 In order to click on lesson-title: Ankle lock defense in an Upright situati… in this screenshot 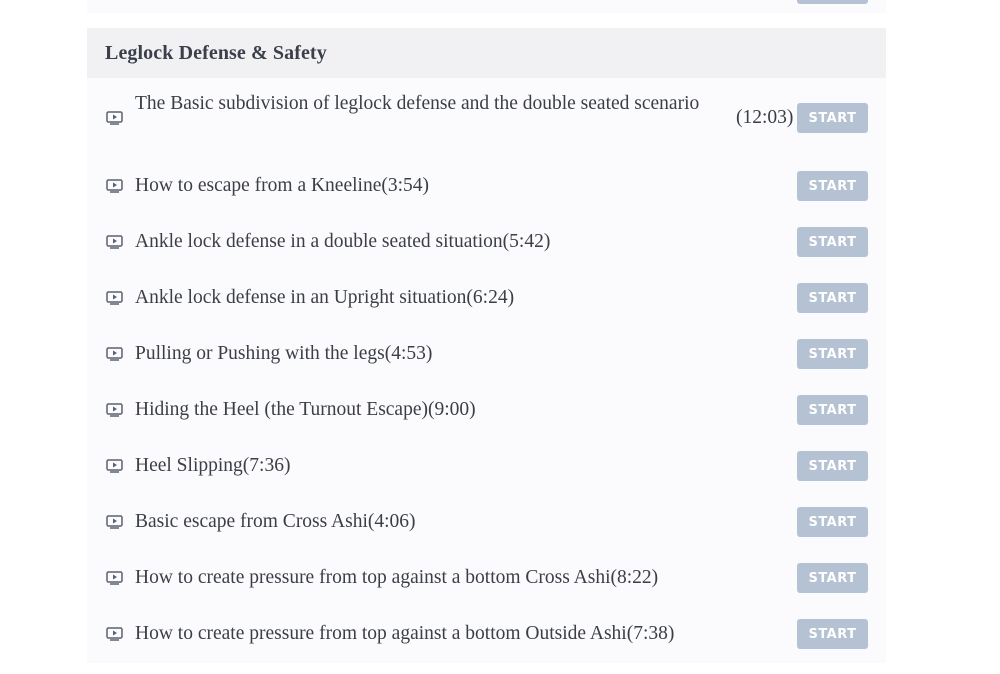, I will do `click(324, 297)`.